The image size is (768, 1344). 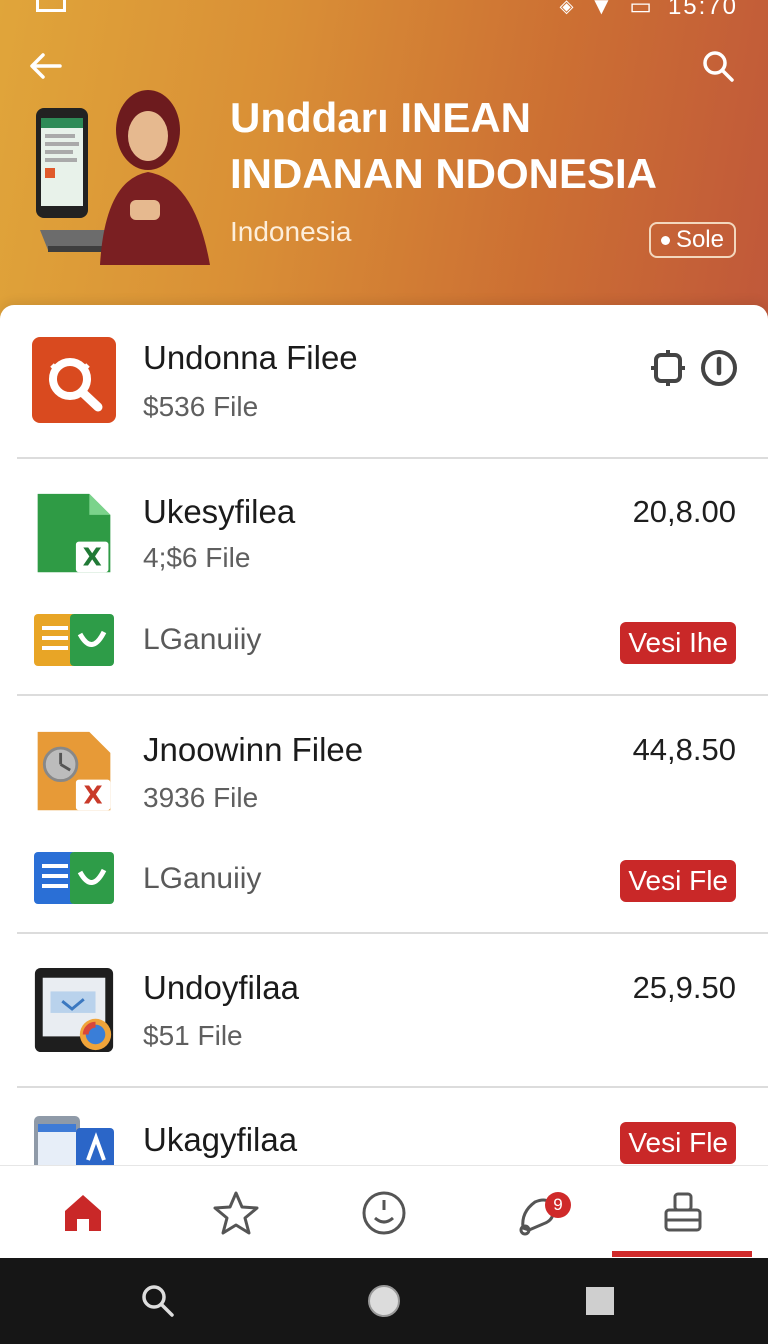 What do you see at coordinates (253, 749) in the screenshot?
I see `item-name: Jnoowinn Filee` at bounding box center [253, 749].